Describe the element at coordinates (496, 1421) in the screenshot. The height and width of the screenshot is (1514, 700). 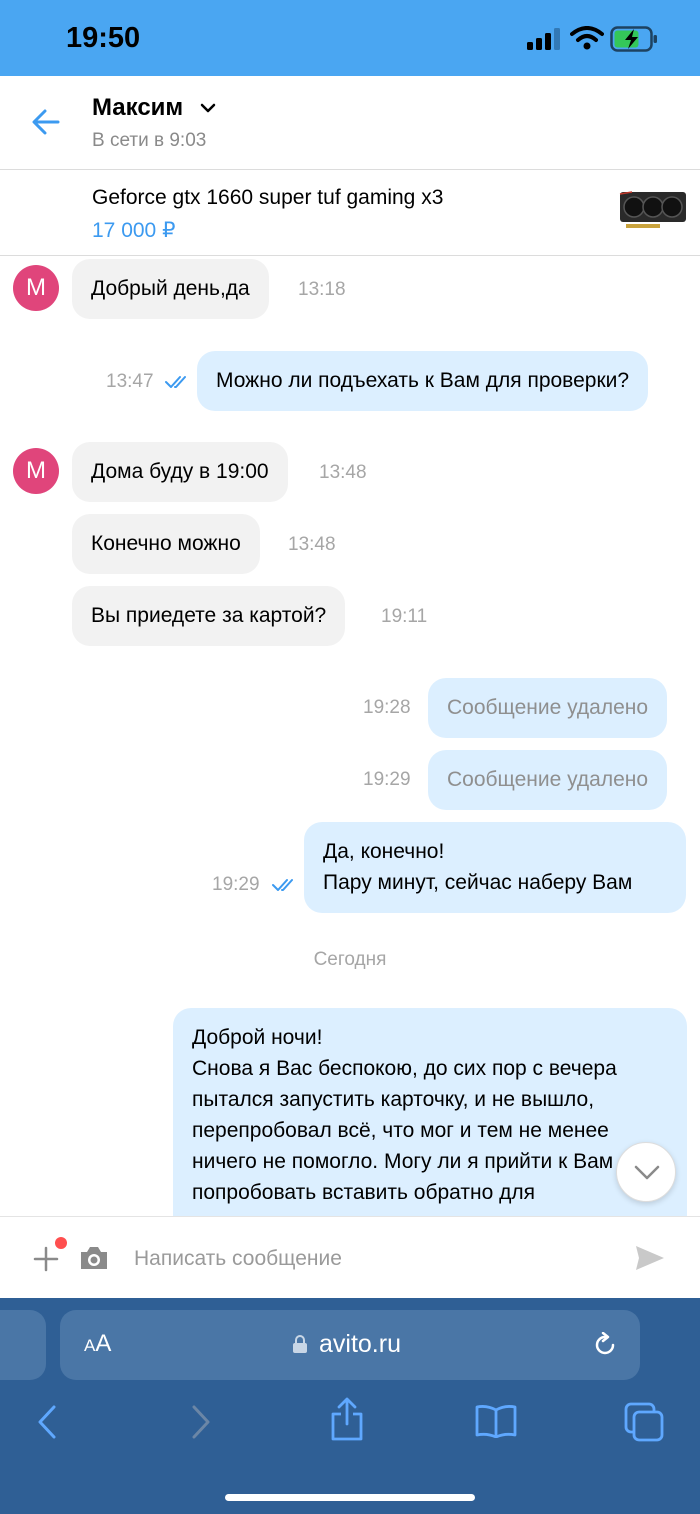
I see `bookmarks-icon` at that location.